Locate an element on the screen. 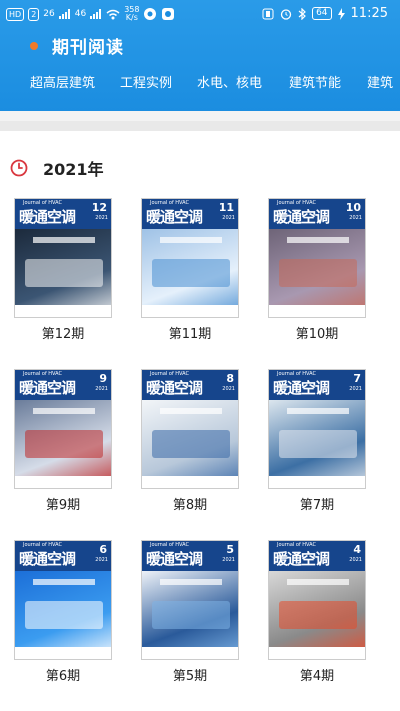 This screenshot has height=711, width=400. app-notification-icon is located at coordinates (150, 14).